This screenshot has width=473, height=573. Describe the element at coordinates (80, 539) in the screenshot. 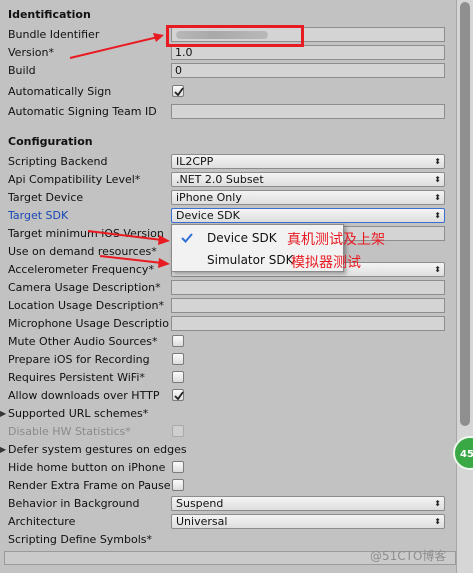

I see `define-symbols-label: Scripting Define Symbols*` at that location.